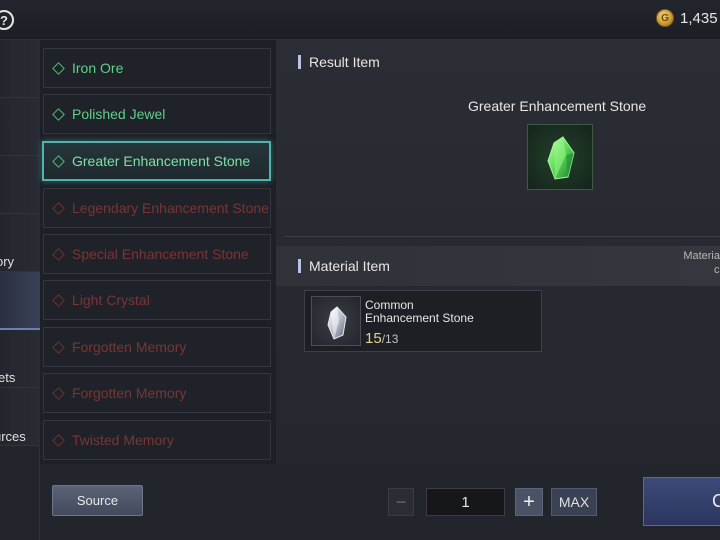 The image size is (720, 540). Describe the element at coordinates (20, 417) in the screenshot. I see `nav-tab-7: urces` at that location.